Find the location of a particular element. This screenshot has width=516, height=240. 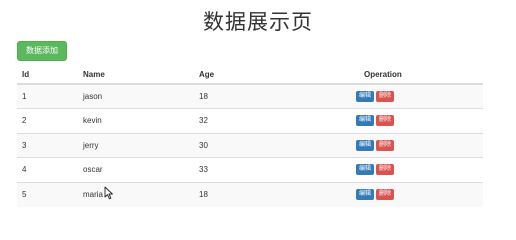

cell-name: jason is located at coordinates (136, 96).